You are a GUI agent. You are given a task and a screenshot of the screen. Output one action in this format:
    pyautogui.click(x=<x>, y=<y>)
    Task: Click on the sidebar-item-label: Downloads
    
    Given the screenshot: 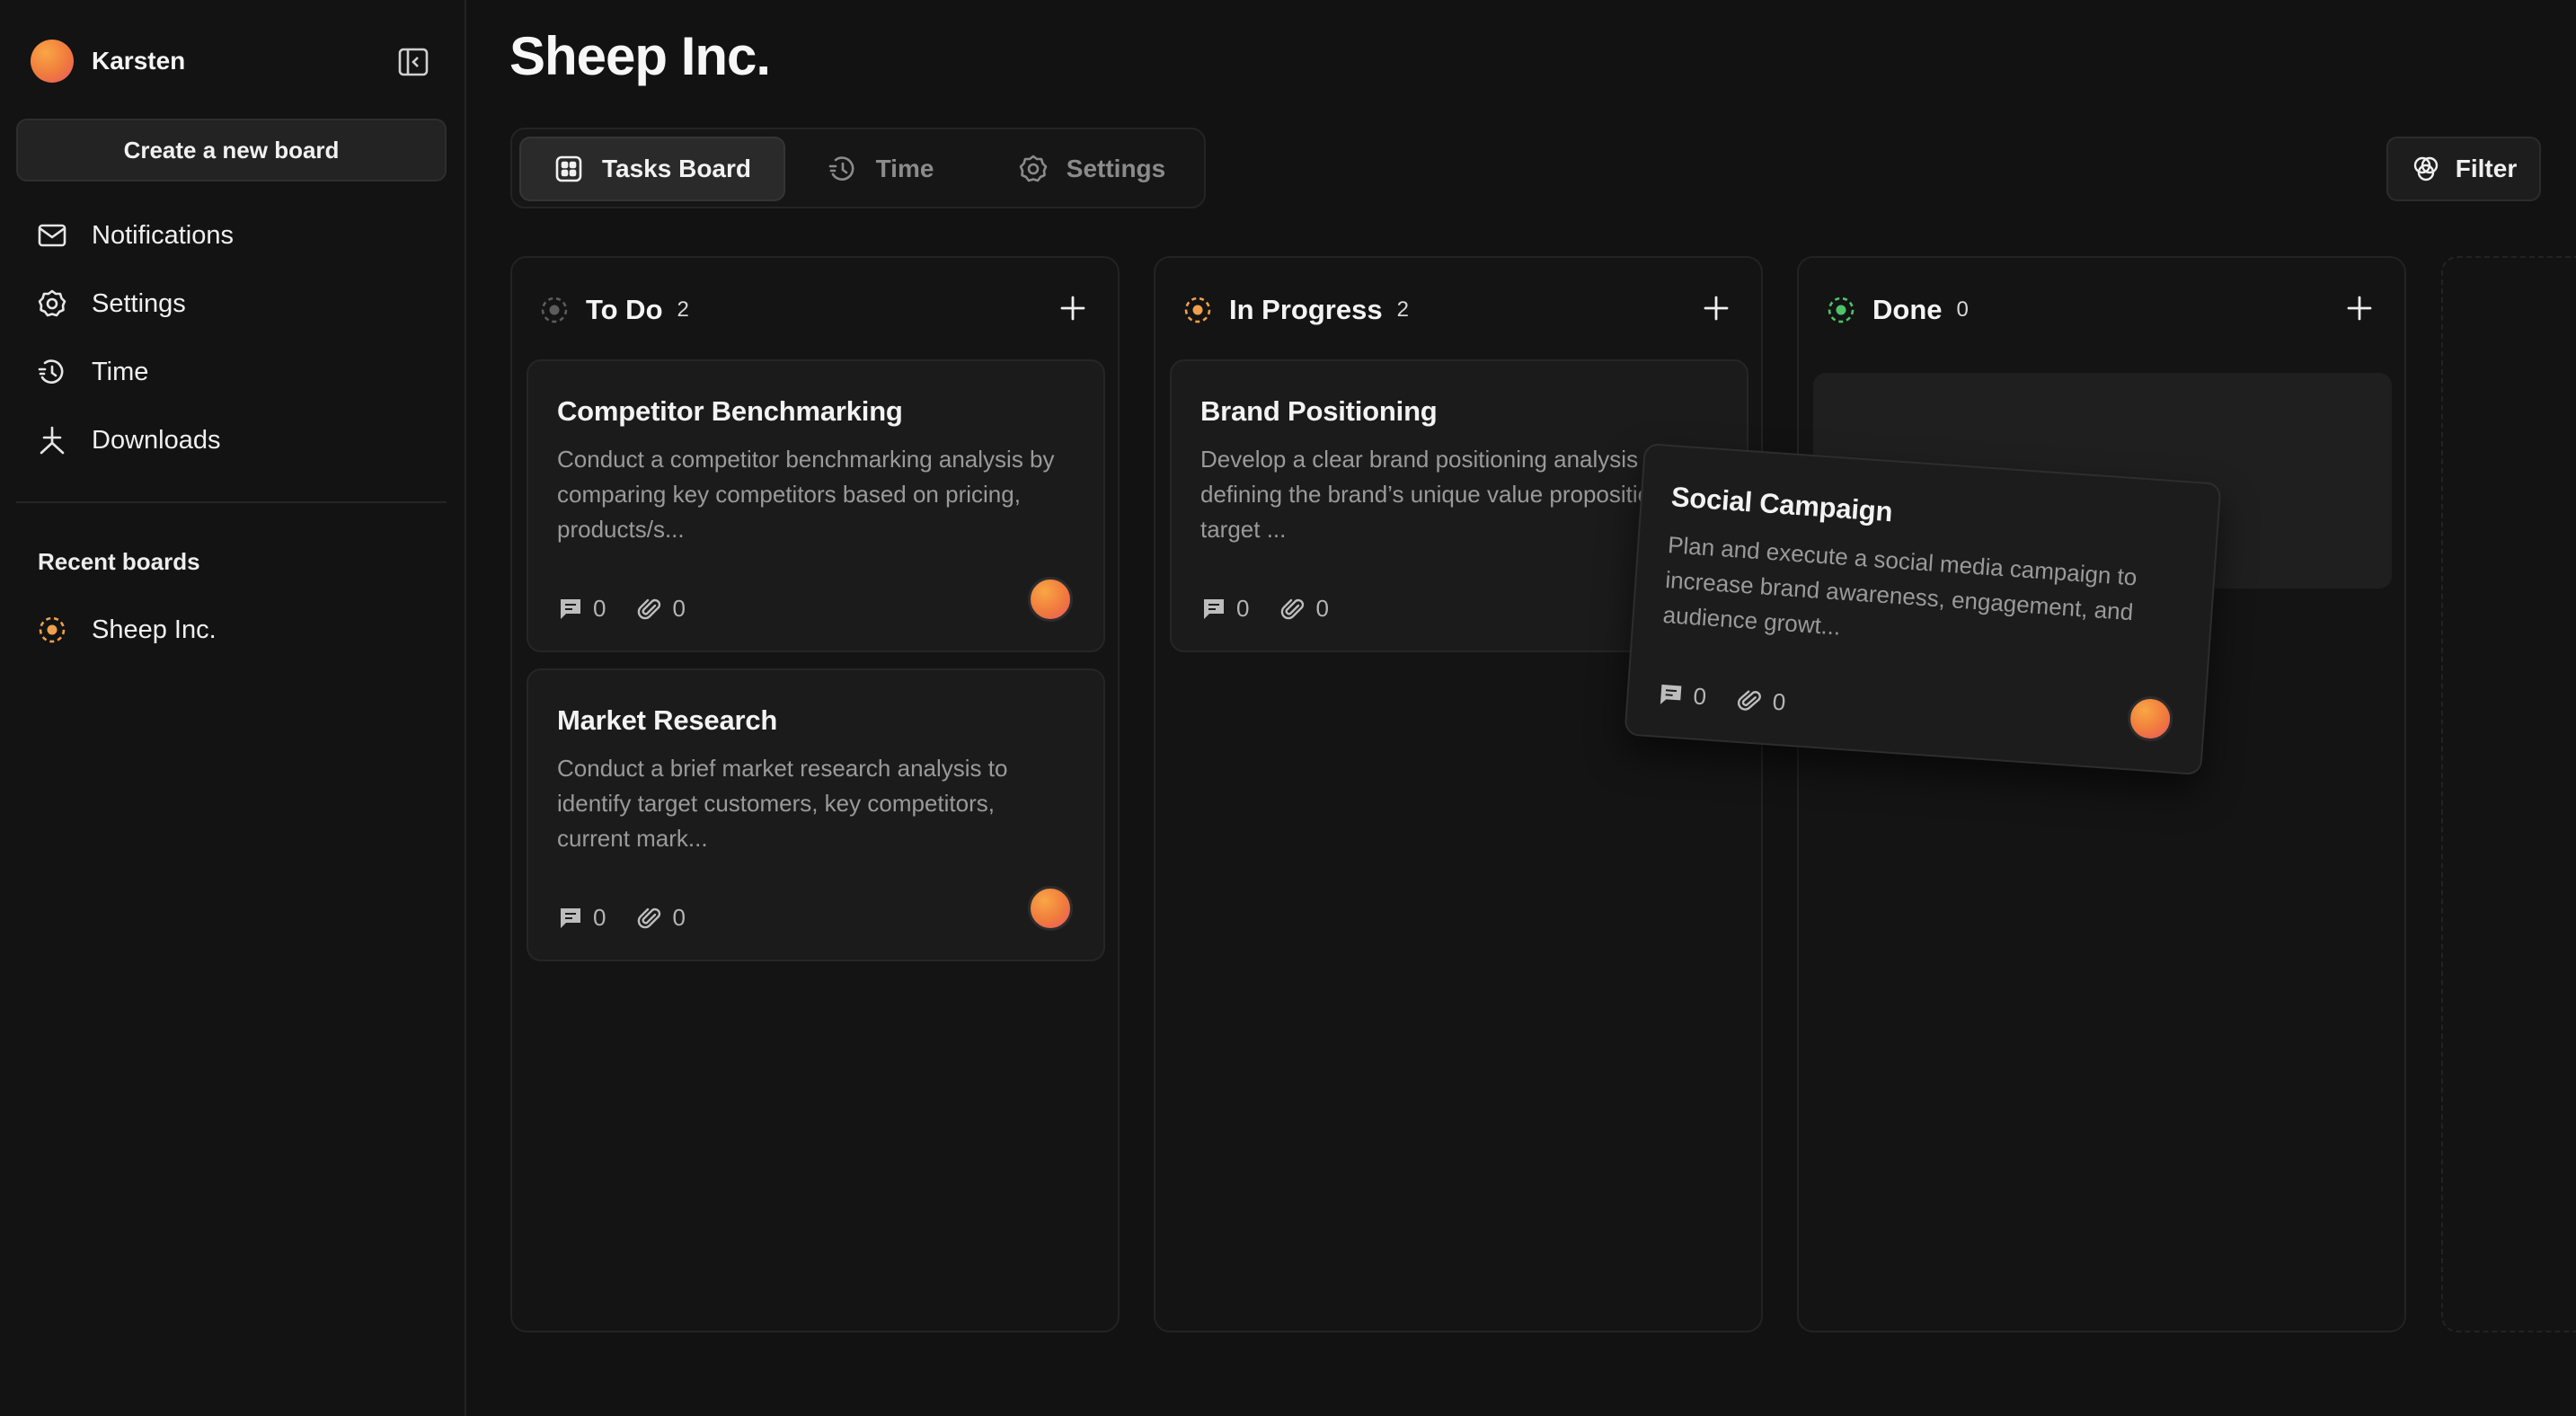 What is the action you would take?
    pyautogui.click(x=156, y=440)
    